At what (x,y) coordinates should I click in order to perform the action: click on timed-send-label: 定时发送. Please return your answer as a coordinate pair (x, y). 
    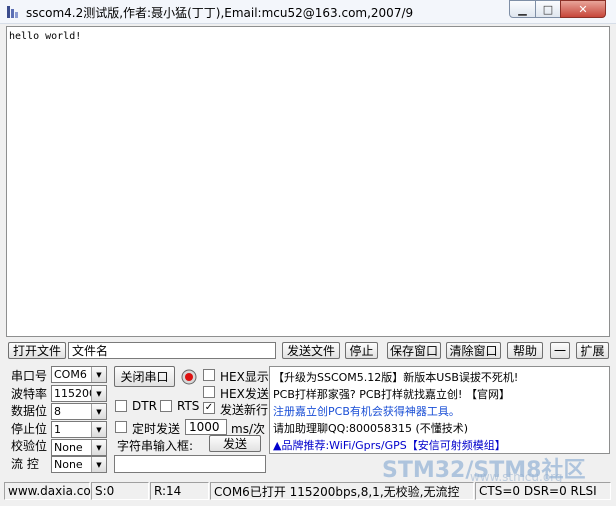
    Looking at the image, I should click on (156, 429).